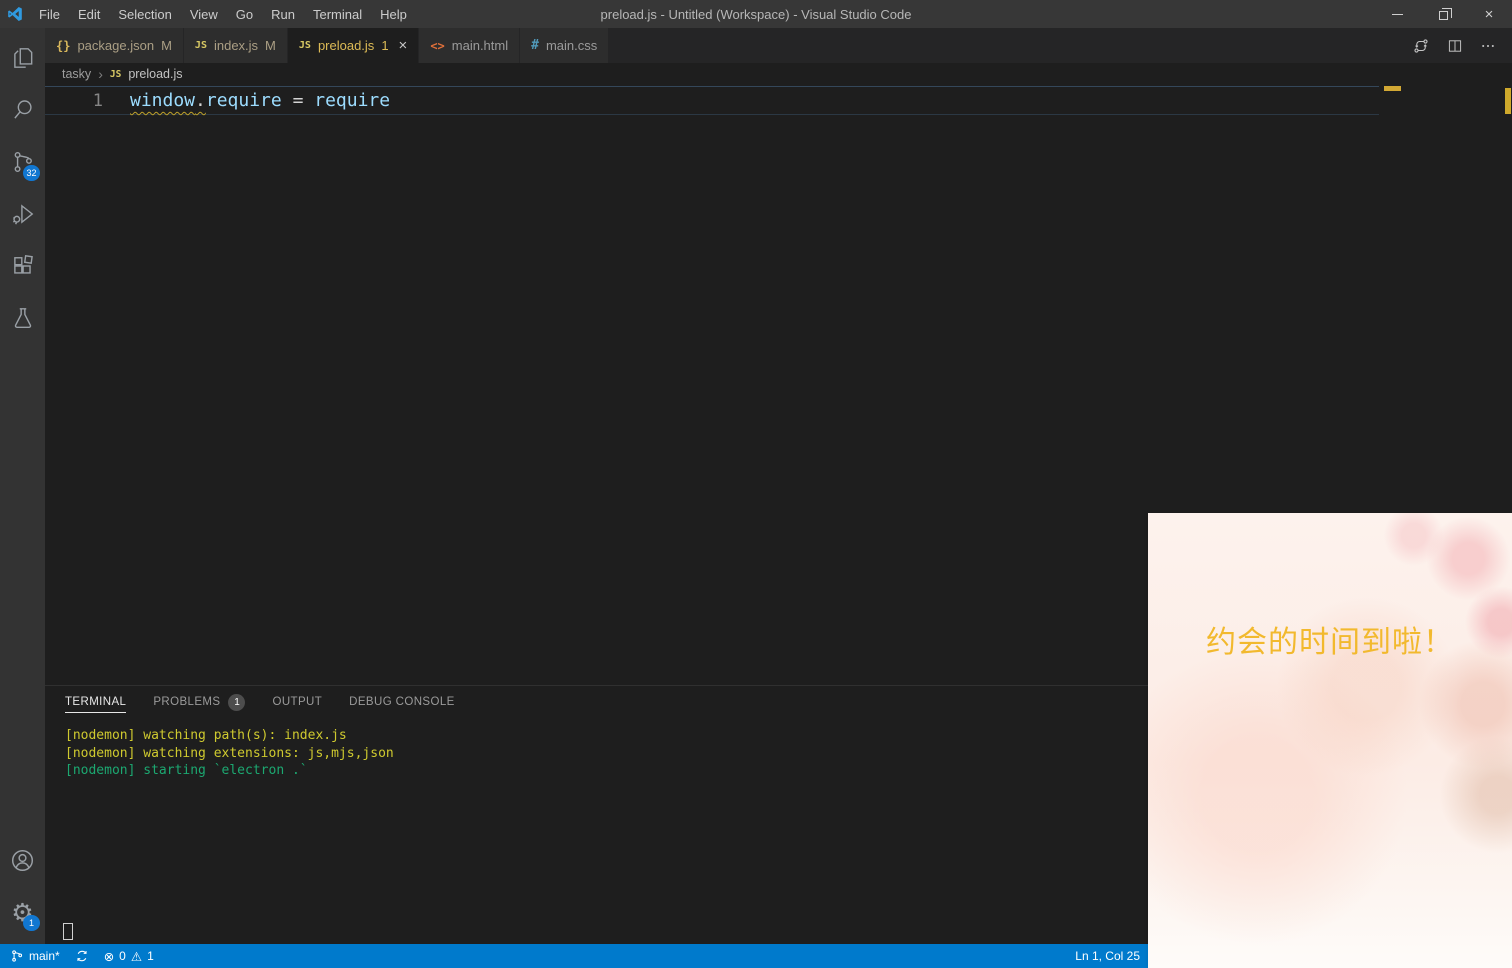  Describe the element at coordinates (22, 162) in the screenshot. I see `sidebar-item-source-control: 32` at that location.